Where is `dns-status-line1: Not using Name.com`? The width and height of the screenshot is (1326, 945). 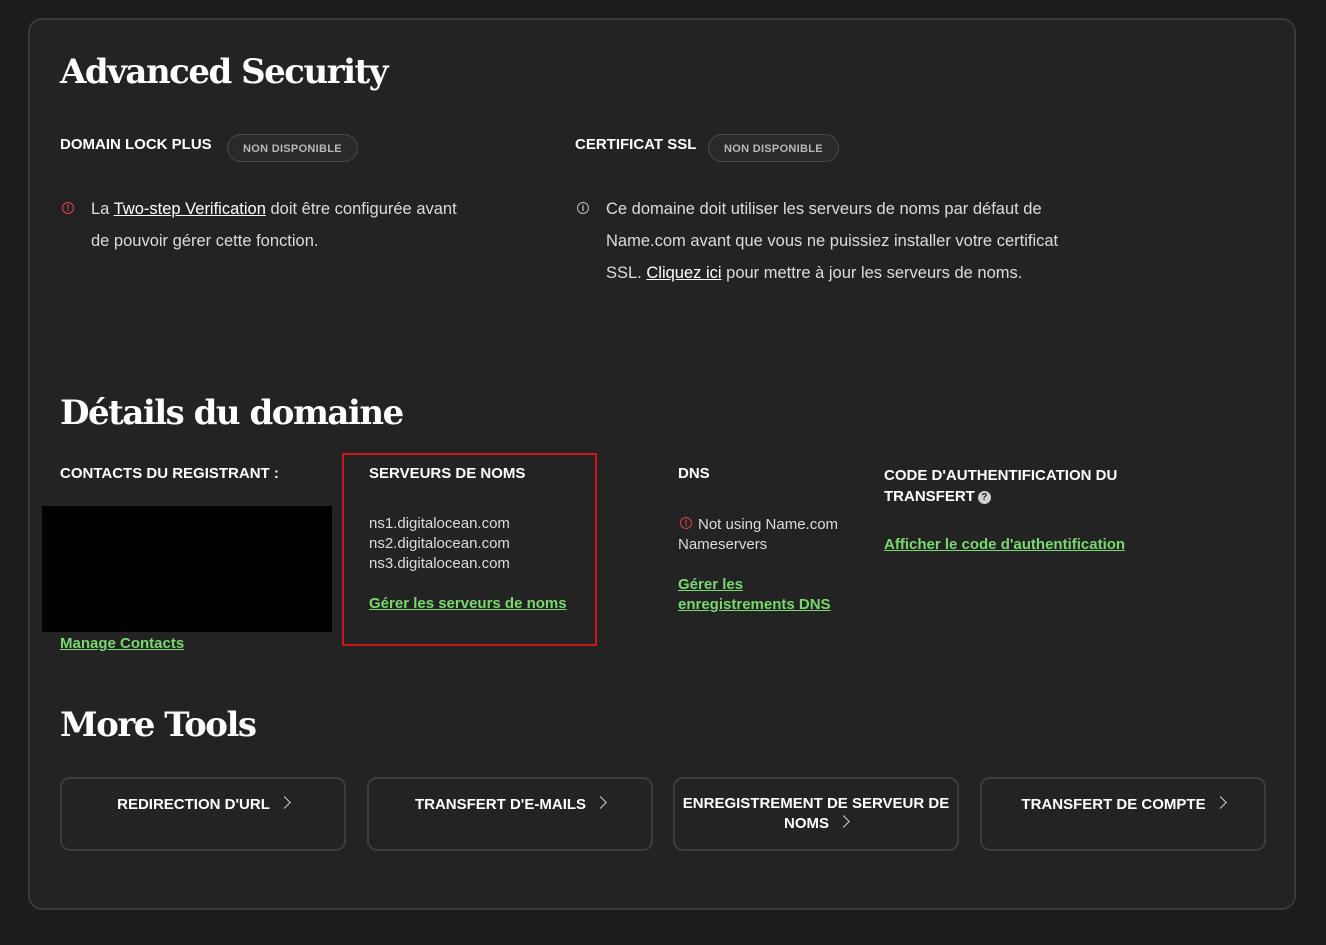
dns-status-line1: Not using Name.com is located at coordinates (768, 524).